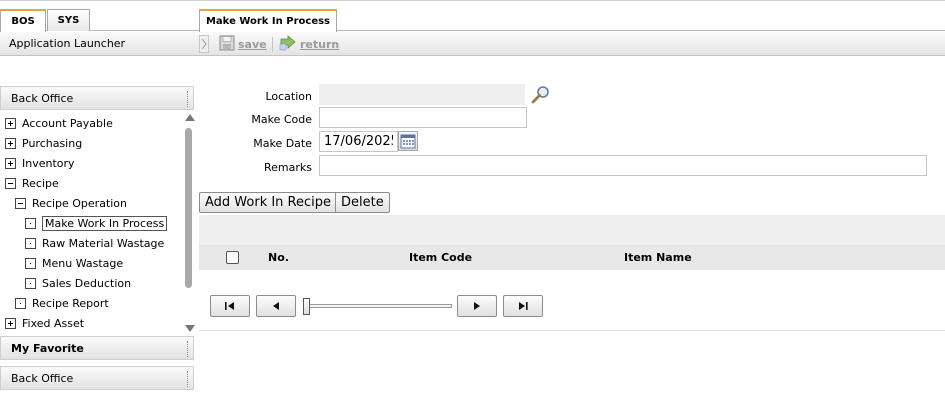 This screenshot has height=399, width=945. Describe the element at coordinates (252, 44) in the screenshot. I see `save-label: save` at that location.